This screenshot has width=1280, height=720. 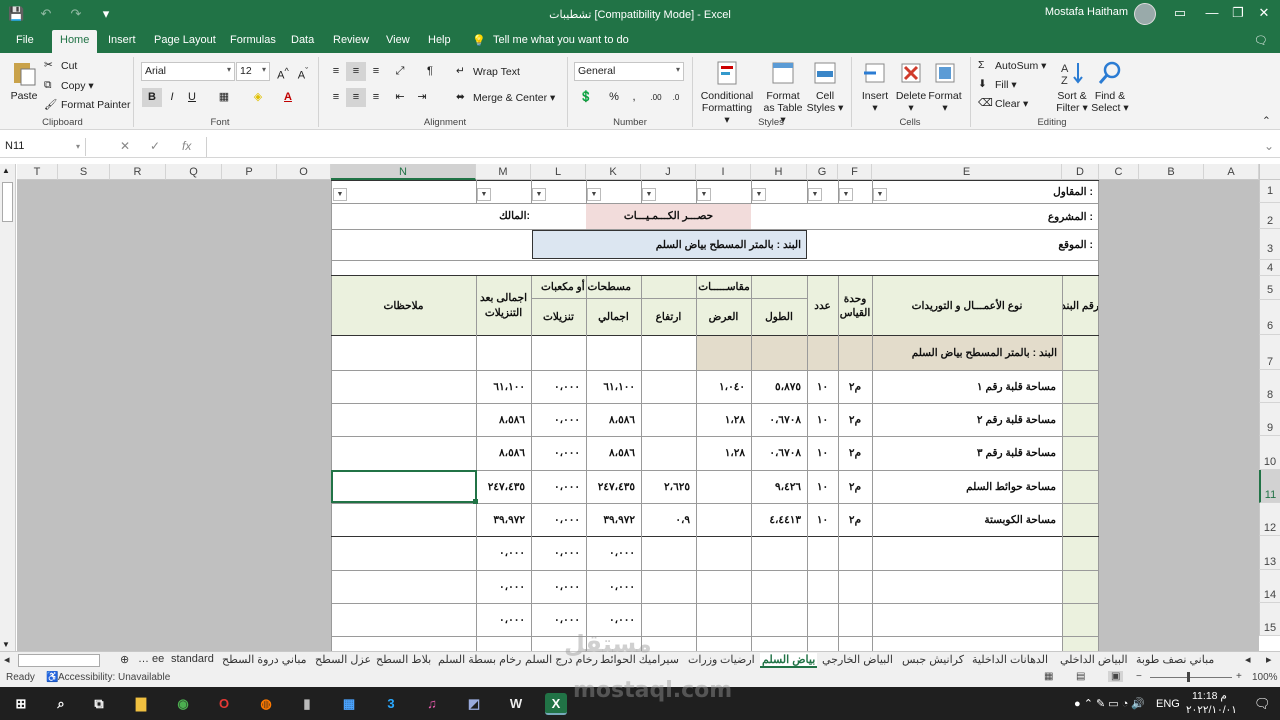 I want to click on name-box-dropdown-icon: ▾, so click(x=78, y=146).